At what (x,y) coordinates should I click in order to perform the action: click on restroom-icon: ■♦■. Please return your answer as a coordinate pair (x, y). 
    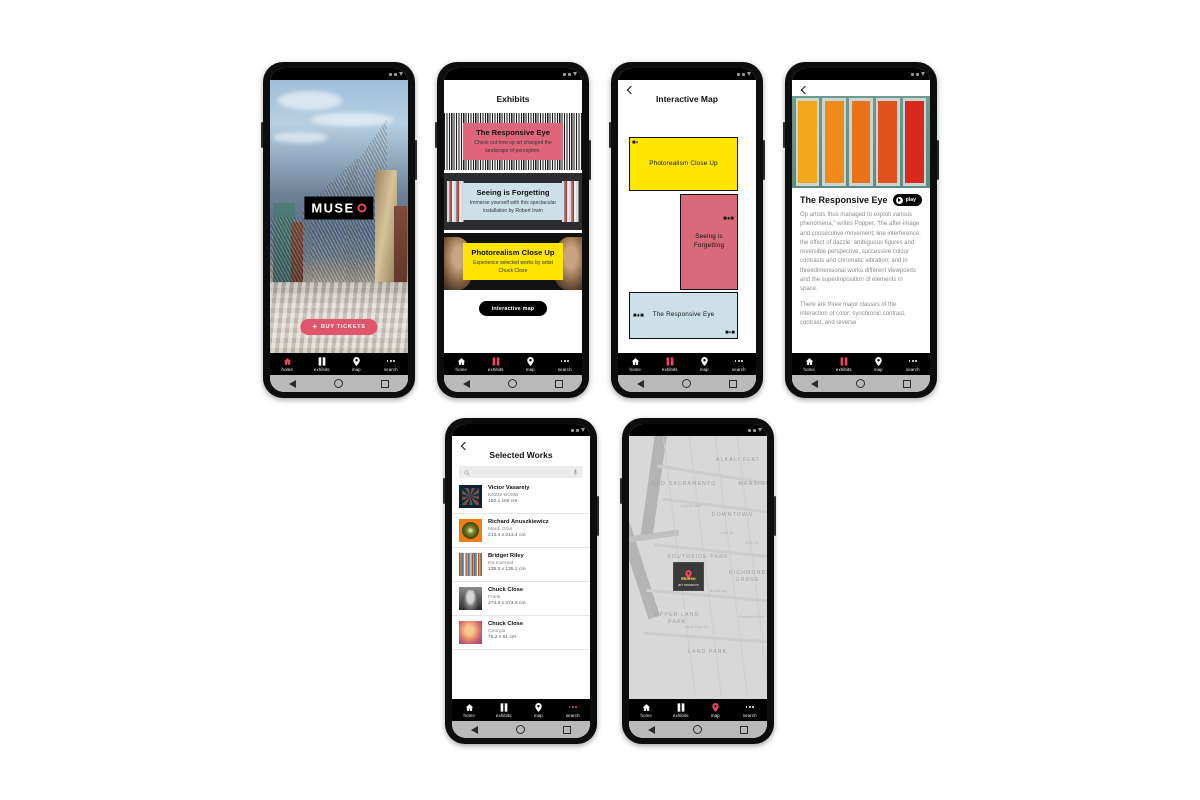
    Looking at the image, I should click on (638, 316).